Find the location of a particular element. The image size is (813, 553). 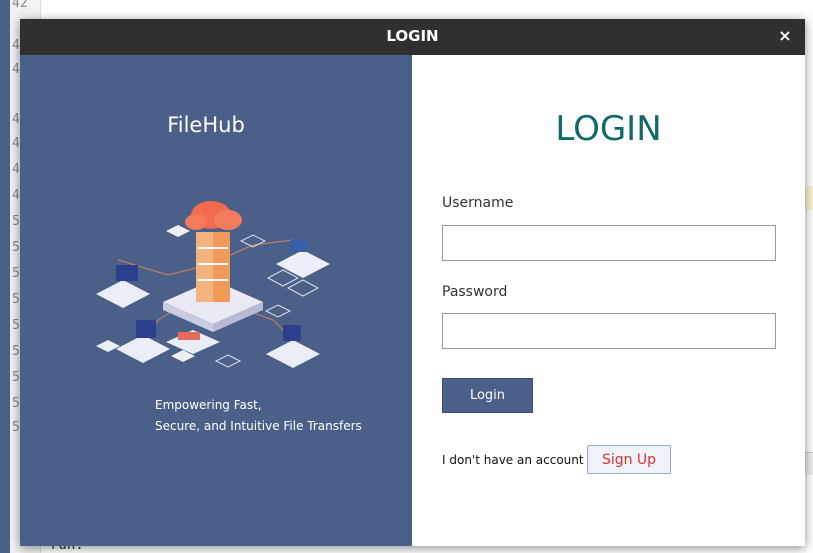

no-account-text: I don't have an account is located at coordinates (513, 460).